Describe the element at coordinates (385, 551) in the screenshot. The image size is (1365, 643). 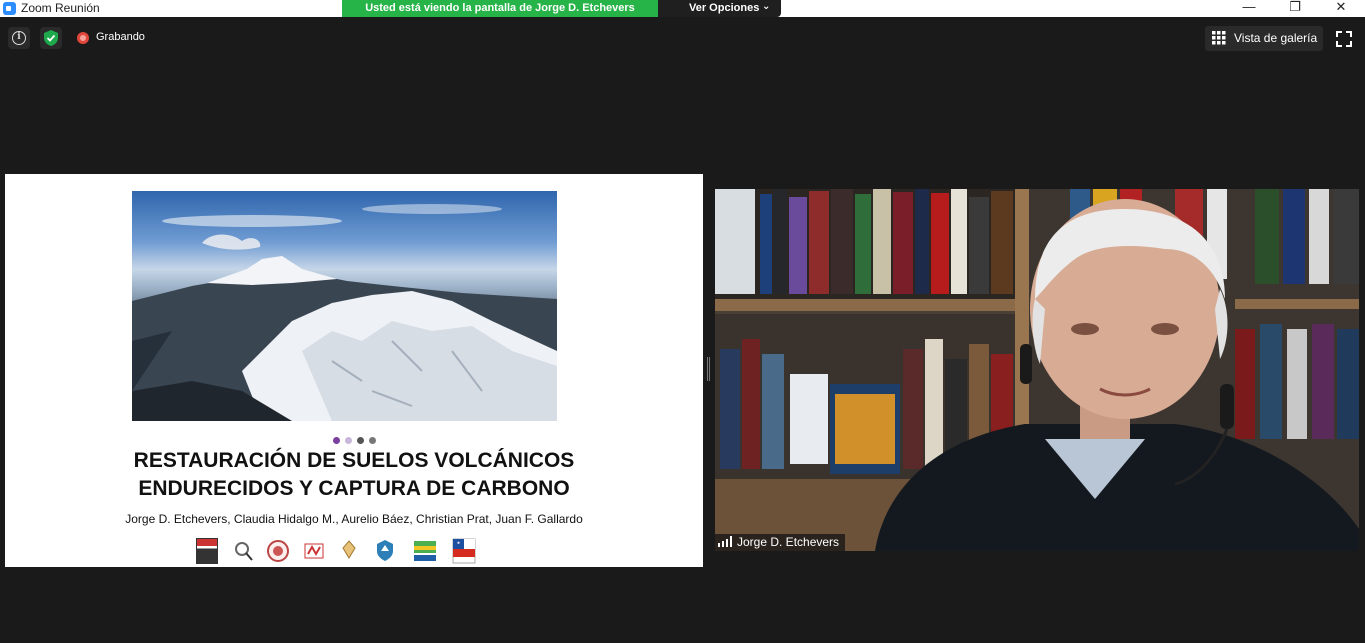
I see `logo-shield` at that location.